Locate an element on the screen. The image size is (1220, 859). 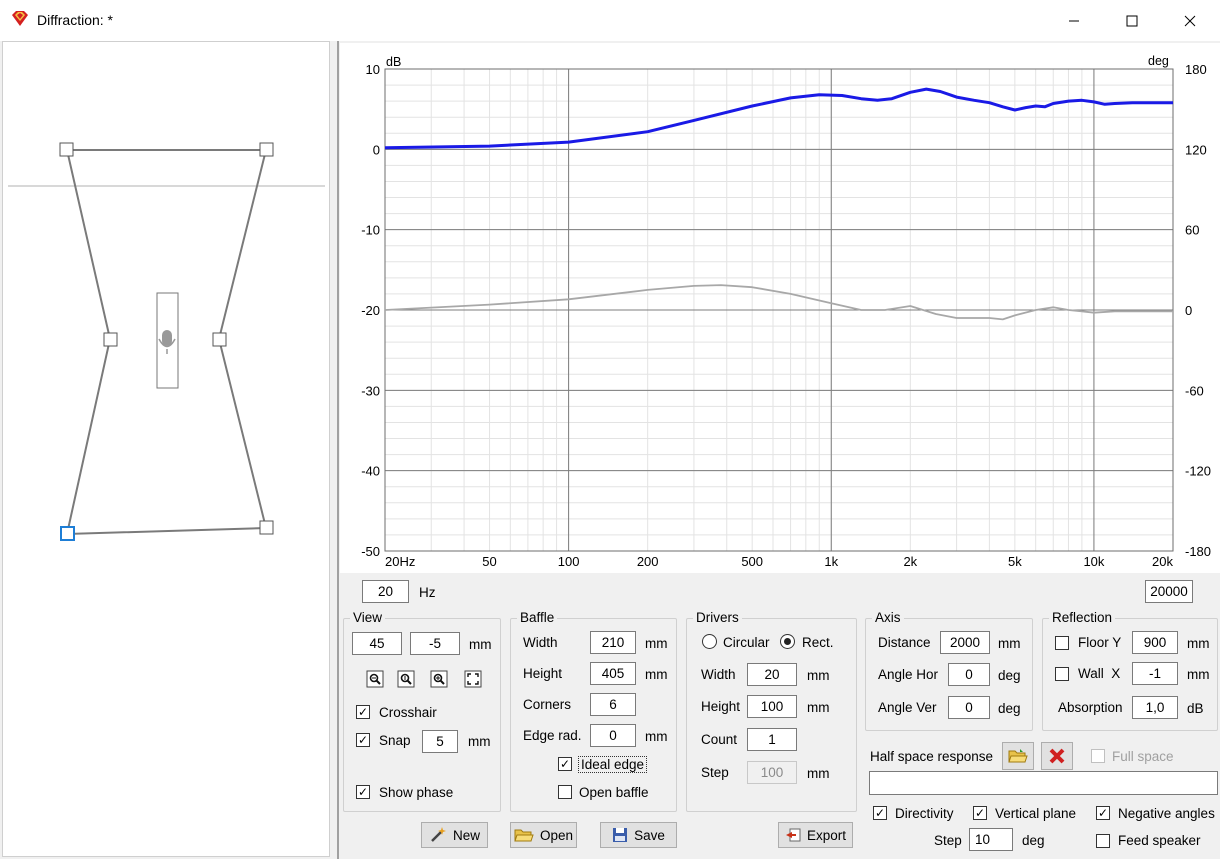
y-tick-label: -40 is located at coordinates (370, 471).